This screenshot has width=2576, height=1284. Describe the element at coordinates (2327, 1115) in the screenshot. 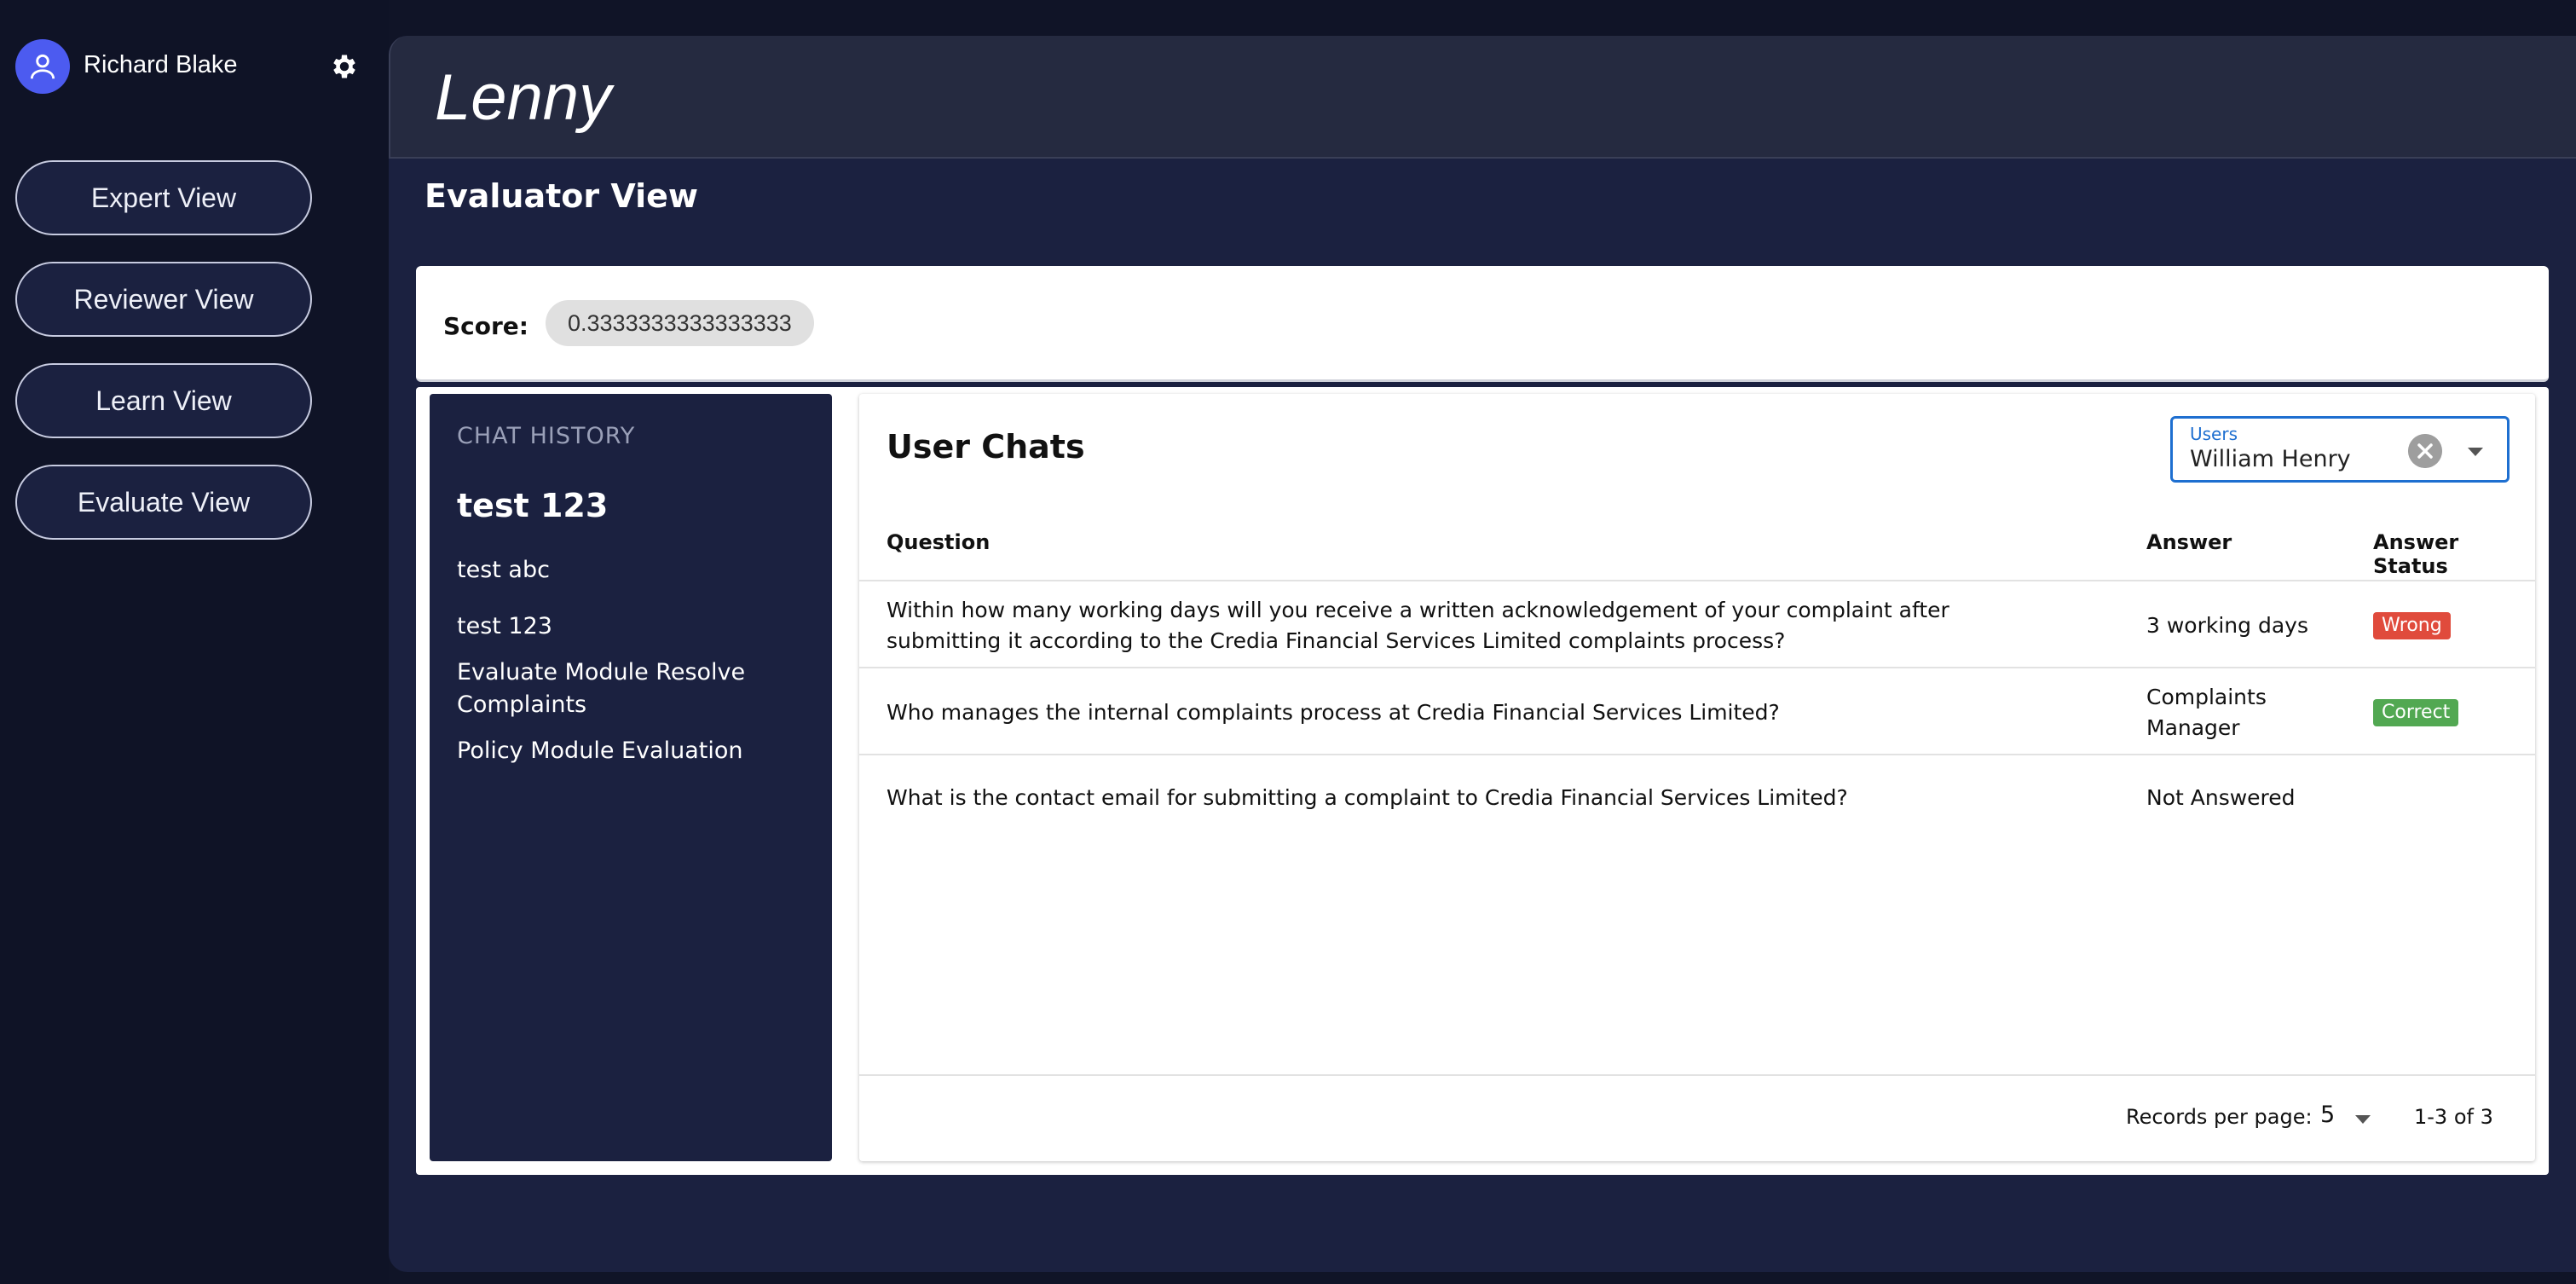

I see `records-per-page-select: 5` at that location.